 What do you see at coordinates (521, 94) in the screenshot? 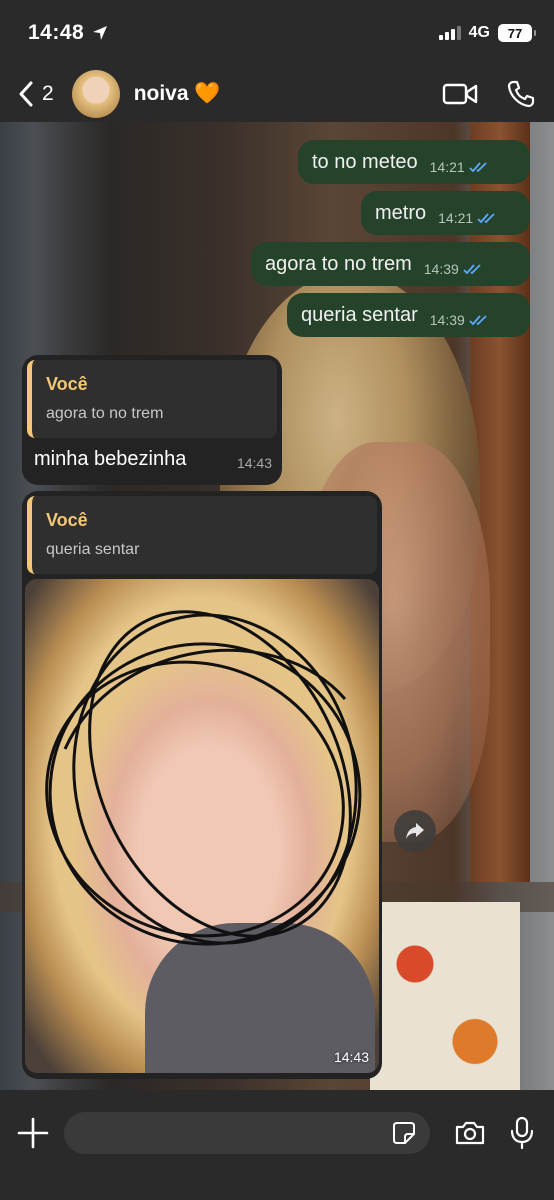
I see `phone-icon` at bounding box center [521, 94].